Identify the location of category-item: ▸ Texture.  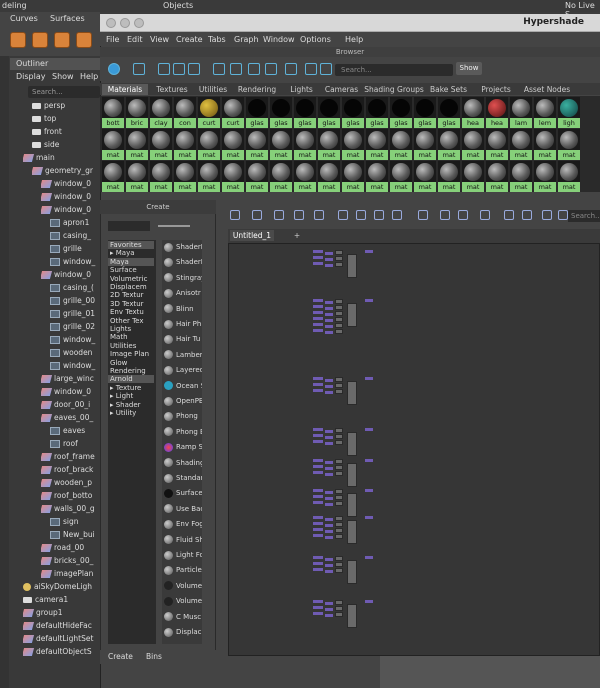
(125, 388).